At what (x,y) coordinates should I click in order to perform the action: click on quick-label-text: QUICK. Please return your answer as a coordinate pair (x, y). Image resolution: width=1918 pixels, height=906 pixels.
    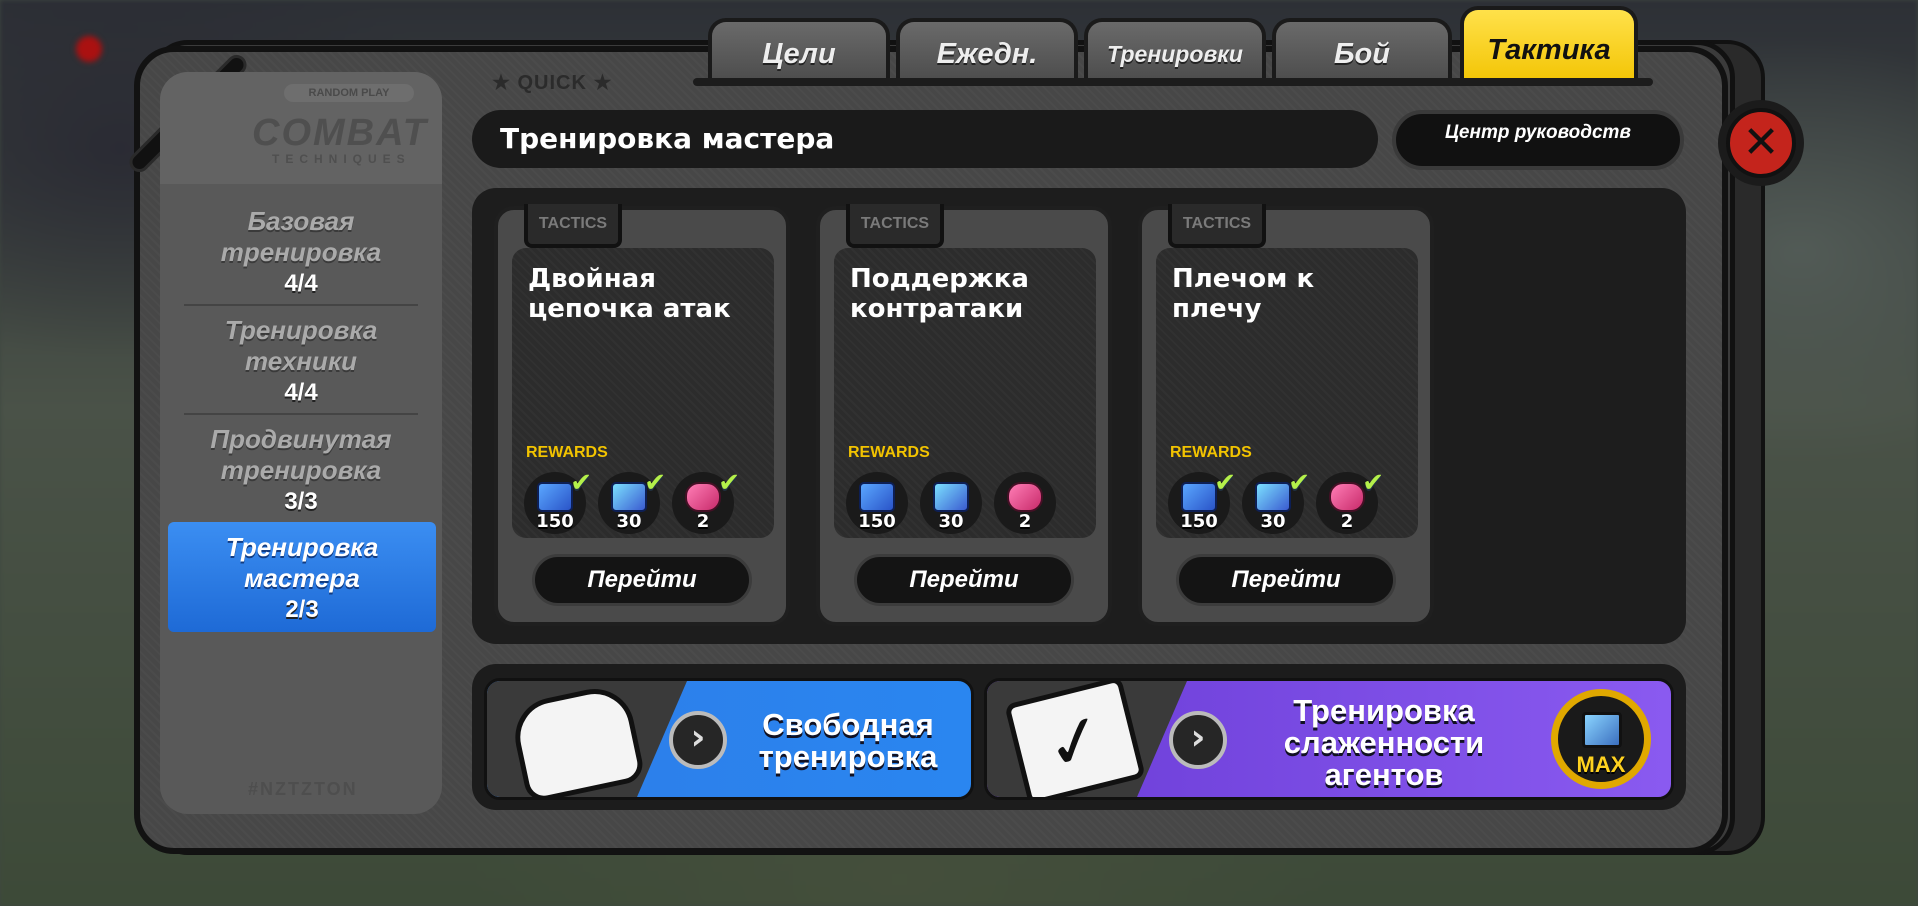
    Looking at the image, I should click on (552, 83).